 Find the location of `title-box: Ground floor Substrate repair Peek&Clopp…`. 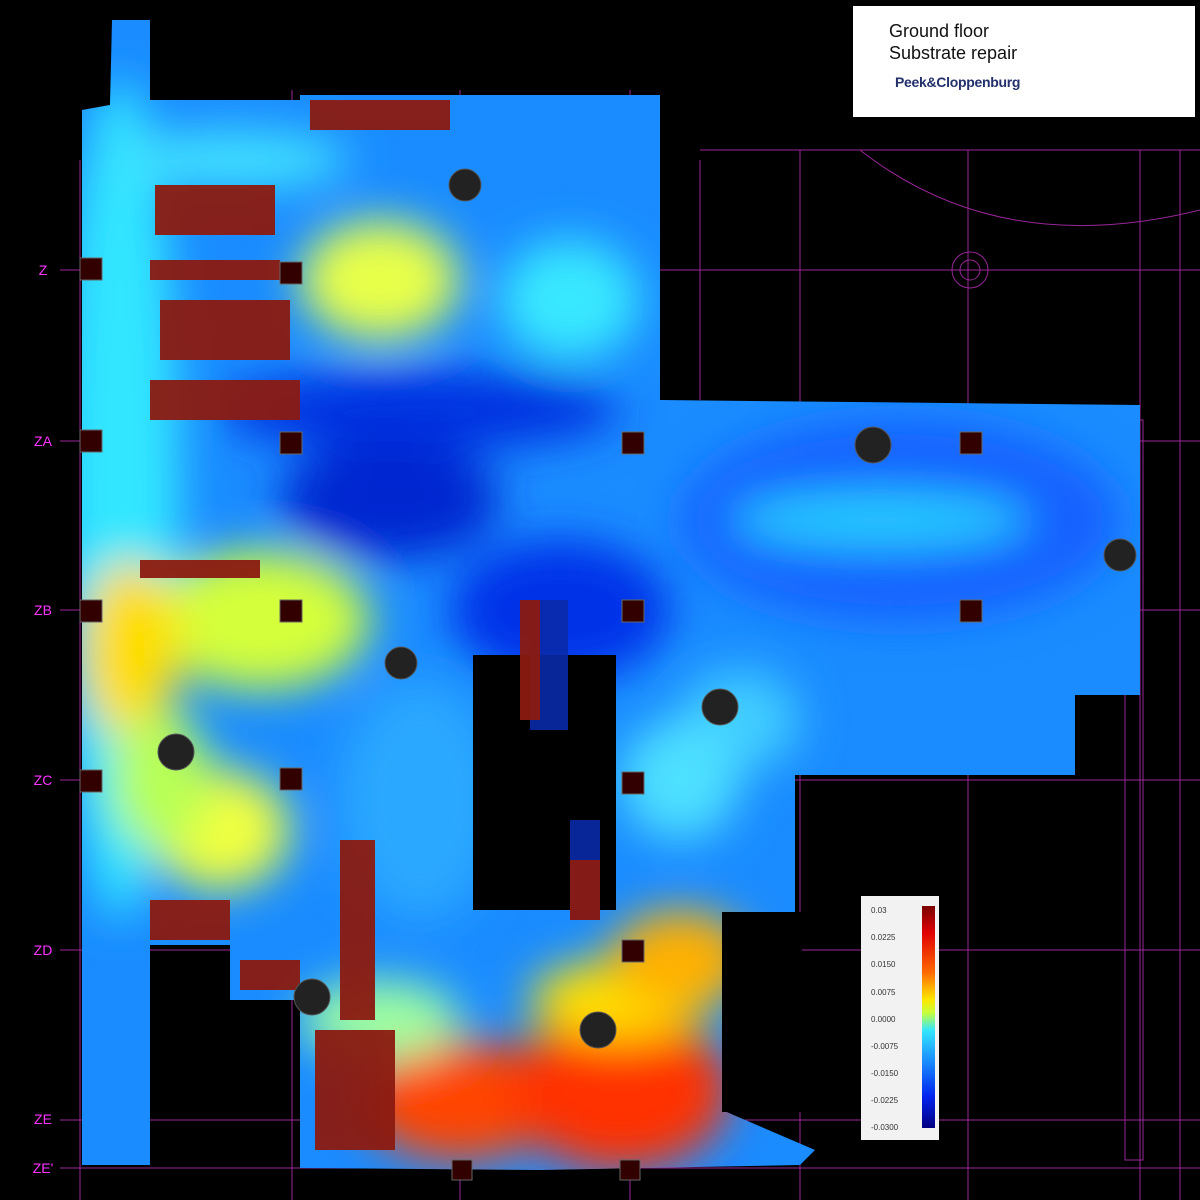

title-box: Ground floor Substrate repair Peek&Clopp… is located at coordinates (1024, 61).